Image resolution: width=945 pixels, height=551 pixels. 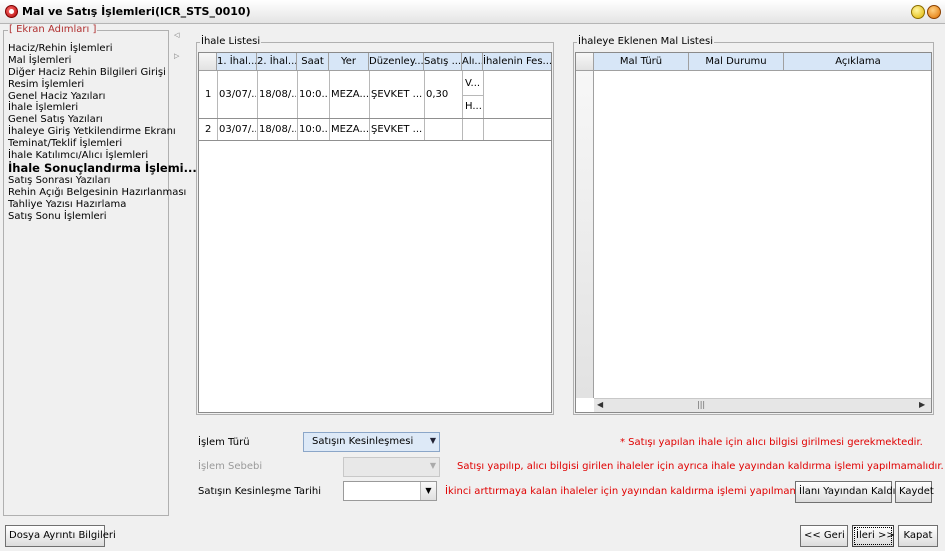 What do you see at coordinates (102, 205) in the screenshot?
I see `step-item: Tahliye Yazısı Hazırlama` at bounding box center [102, 205].